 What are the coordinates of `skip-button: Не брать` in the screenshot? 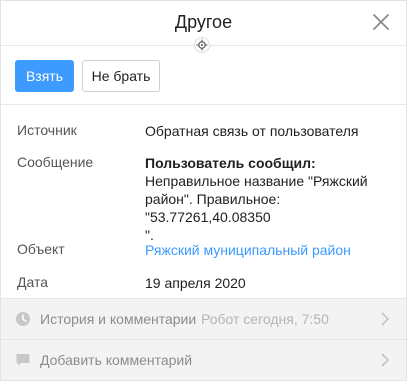 It's located at (121, 76).